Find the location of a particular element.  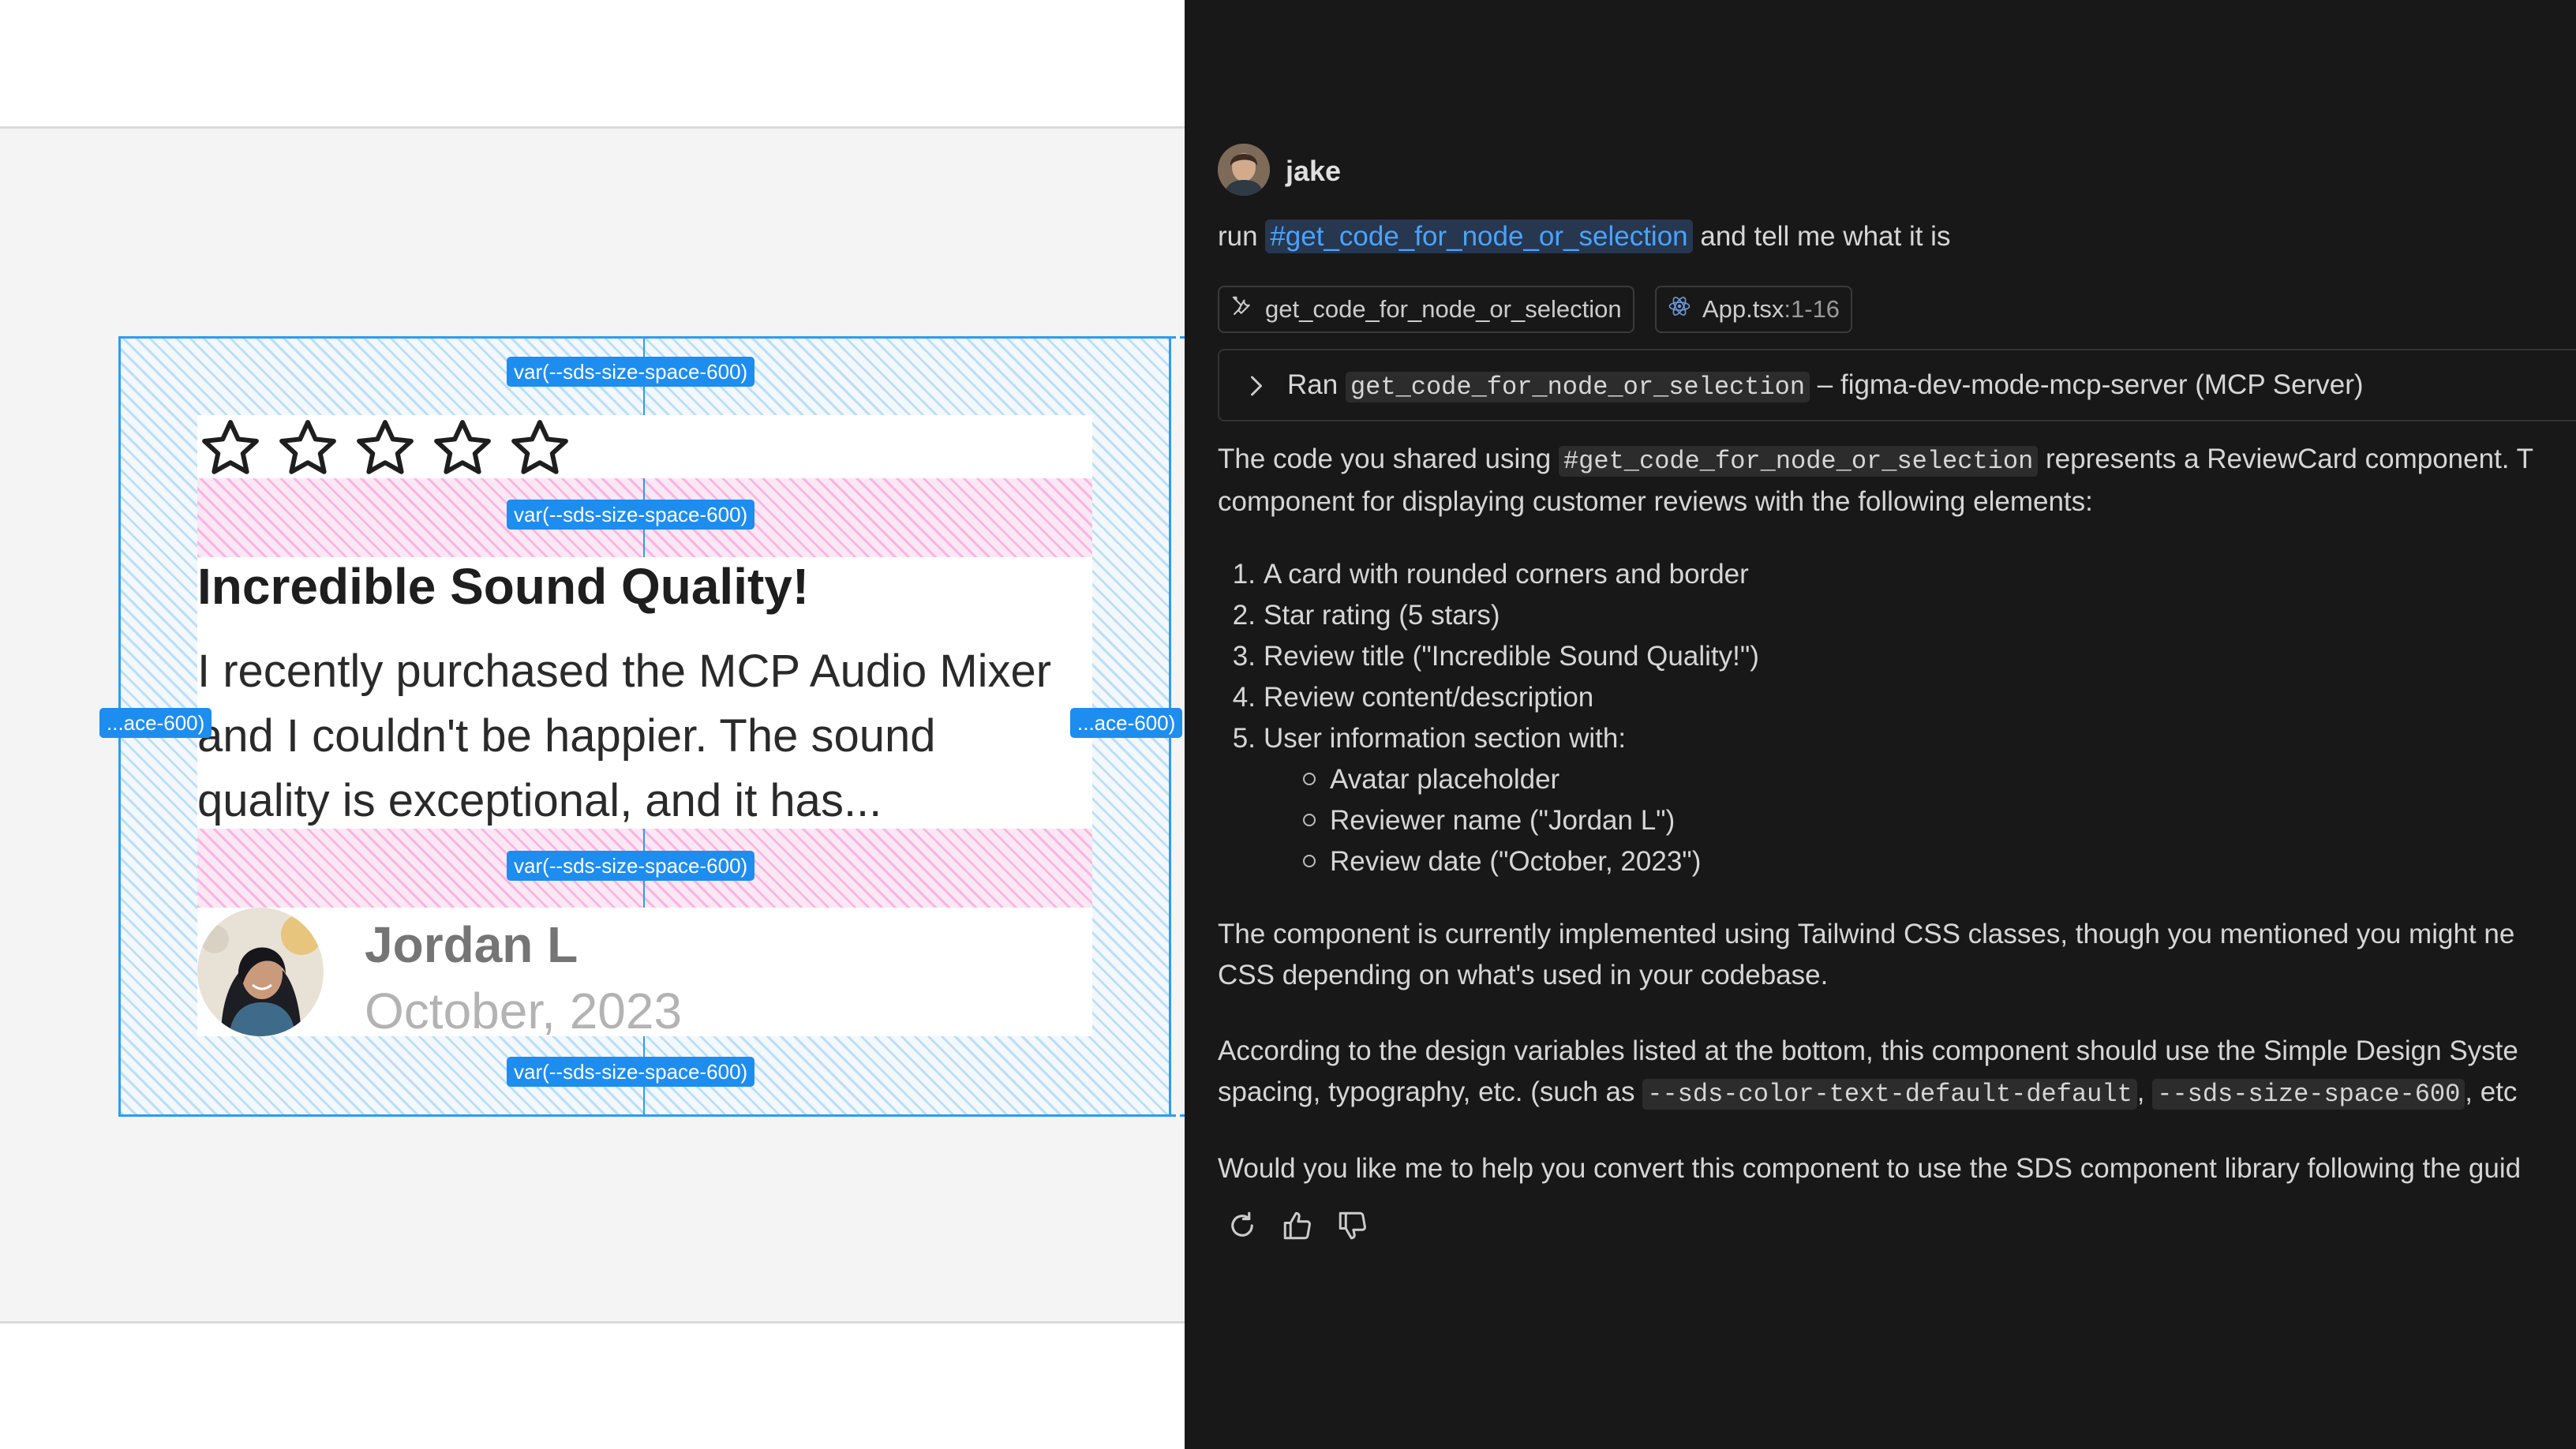

list-item: 2. Star rating (5 stars) is located at coordinates (1359, 615).